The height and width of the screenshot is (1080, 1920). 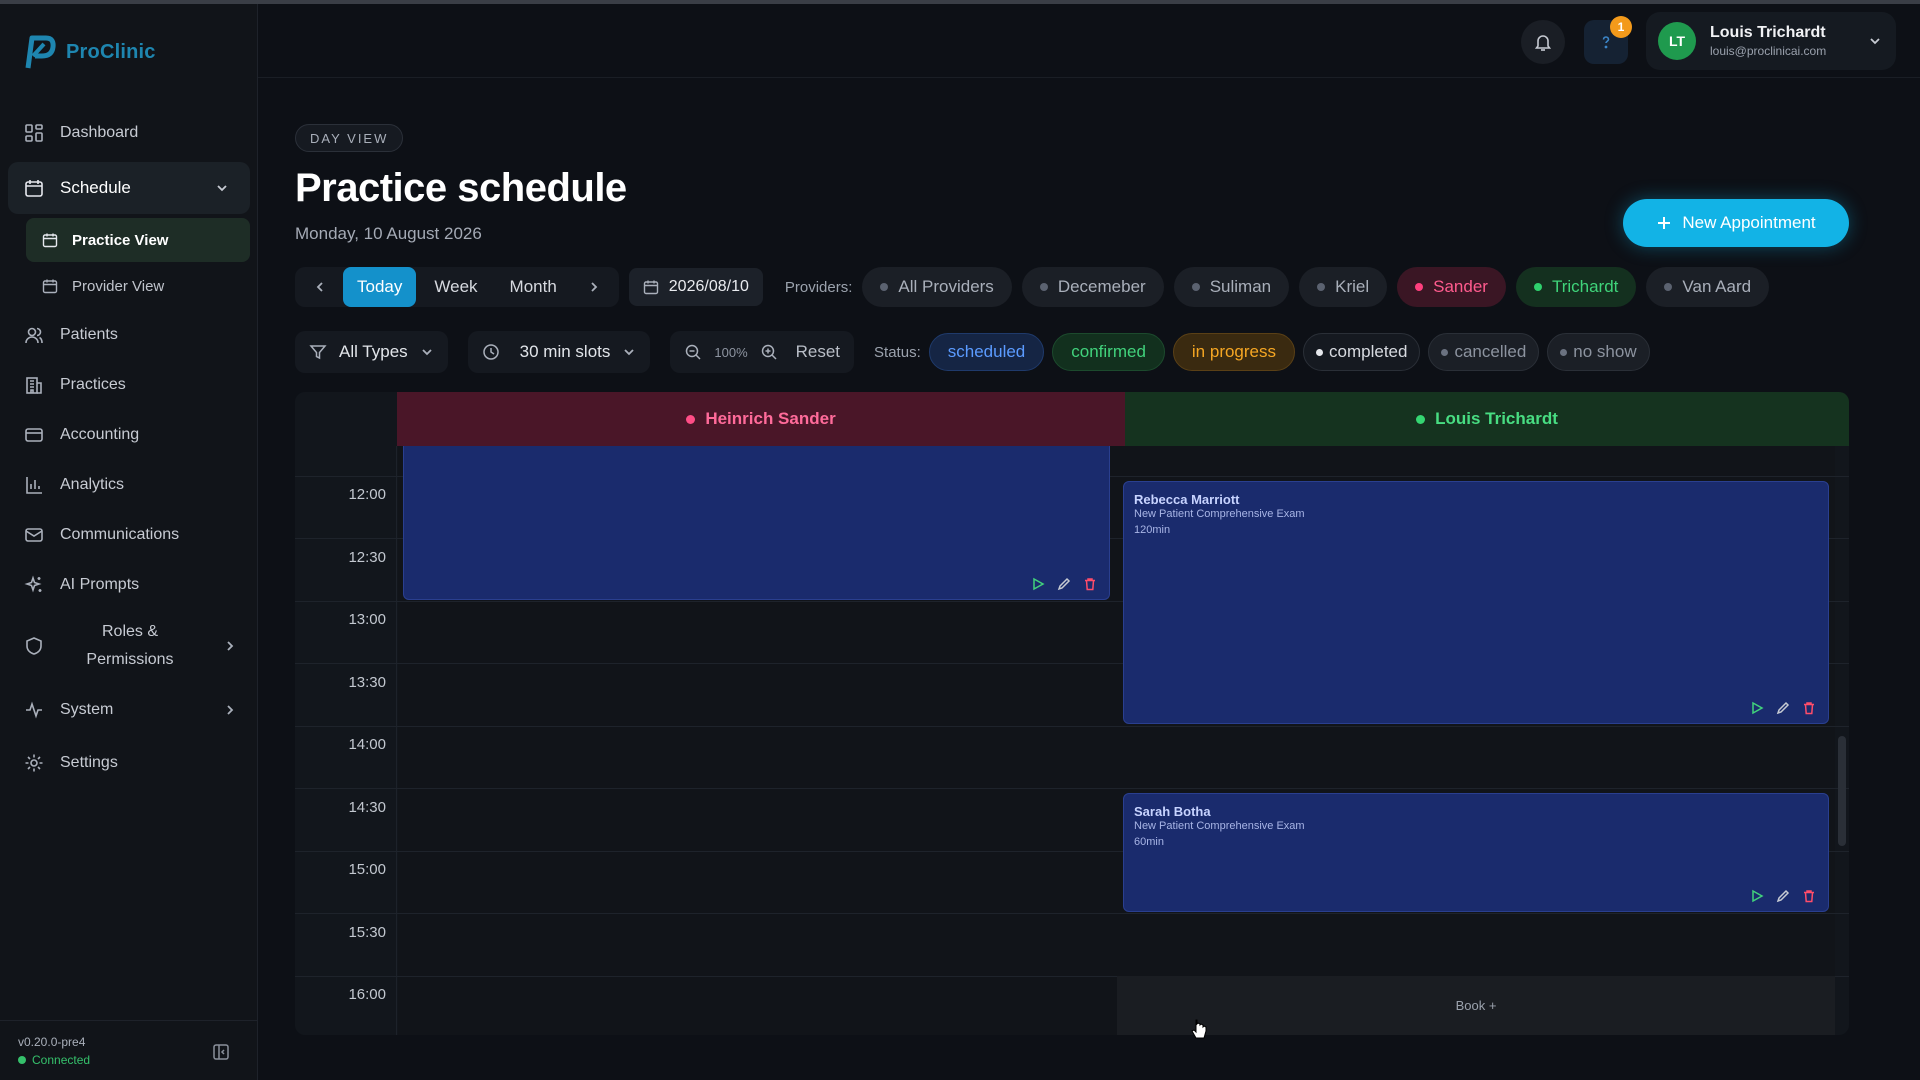 I want to click on sidebar-item-communications: Communications, so click(x=129, y=535).